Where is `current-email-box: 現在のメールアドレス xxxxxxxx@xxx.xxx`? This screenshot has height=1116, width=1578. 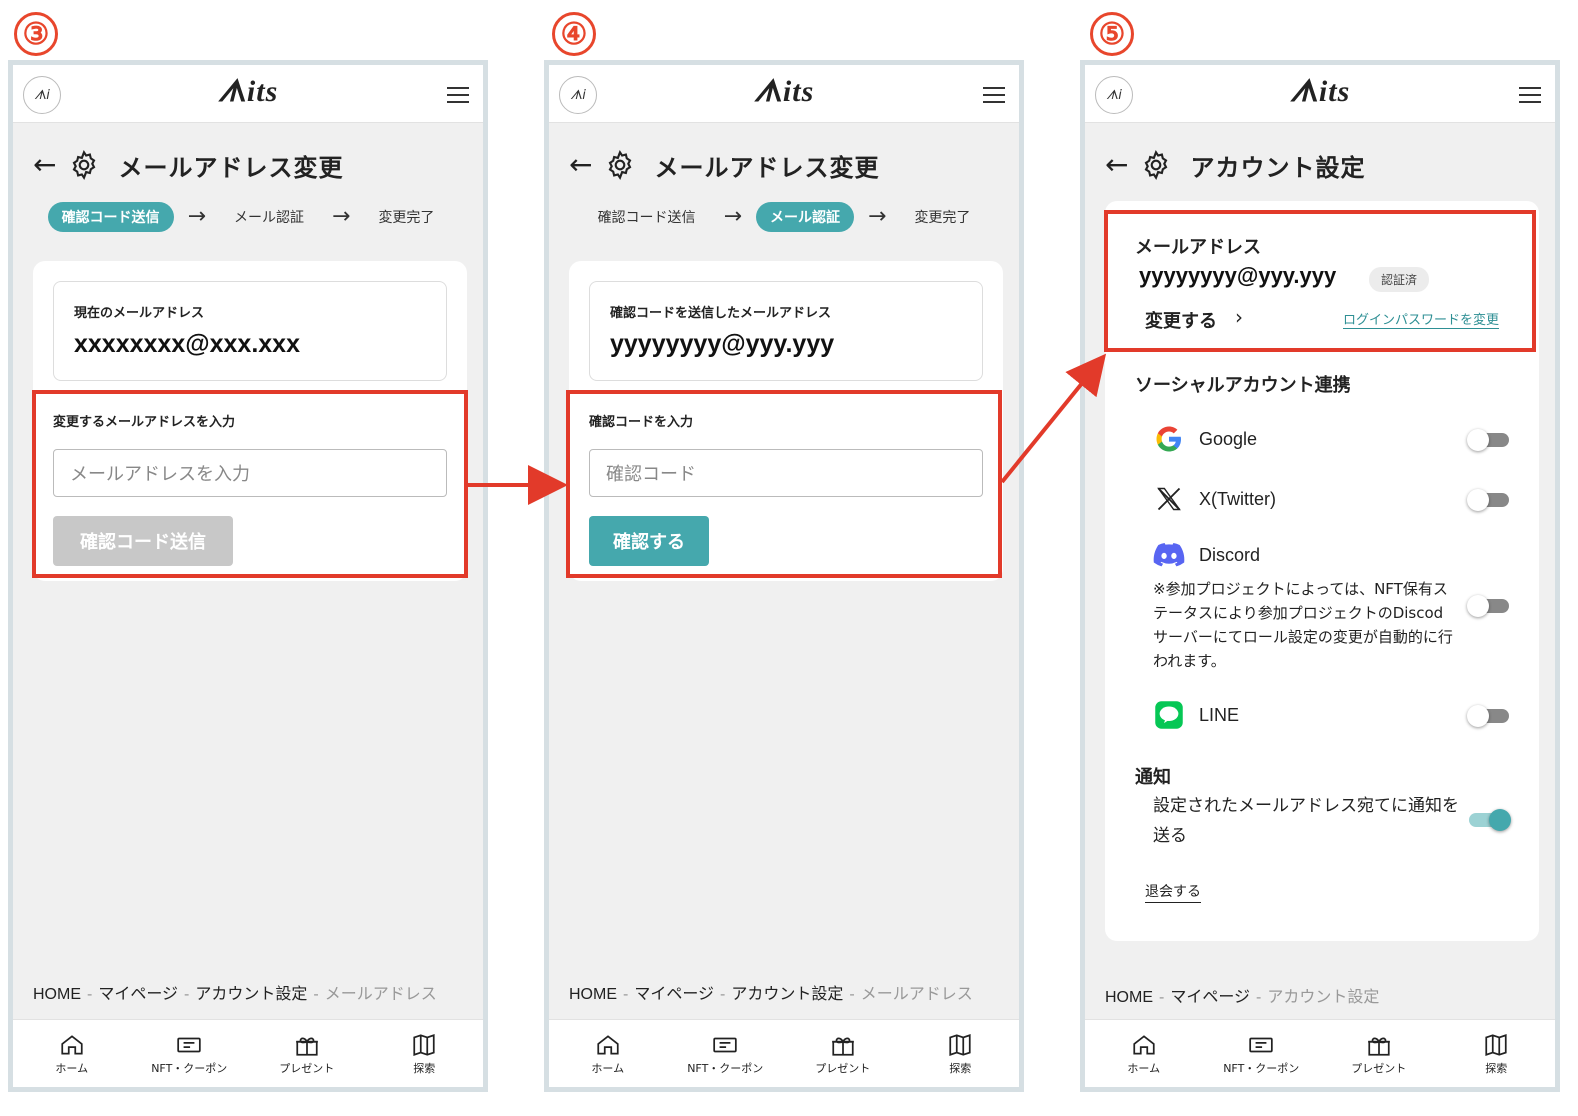 current-email-box: 現在のメールアドレス xxxxxxxx@xxx.xxx is located at coordinates (250, 331).